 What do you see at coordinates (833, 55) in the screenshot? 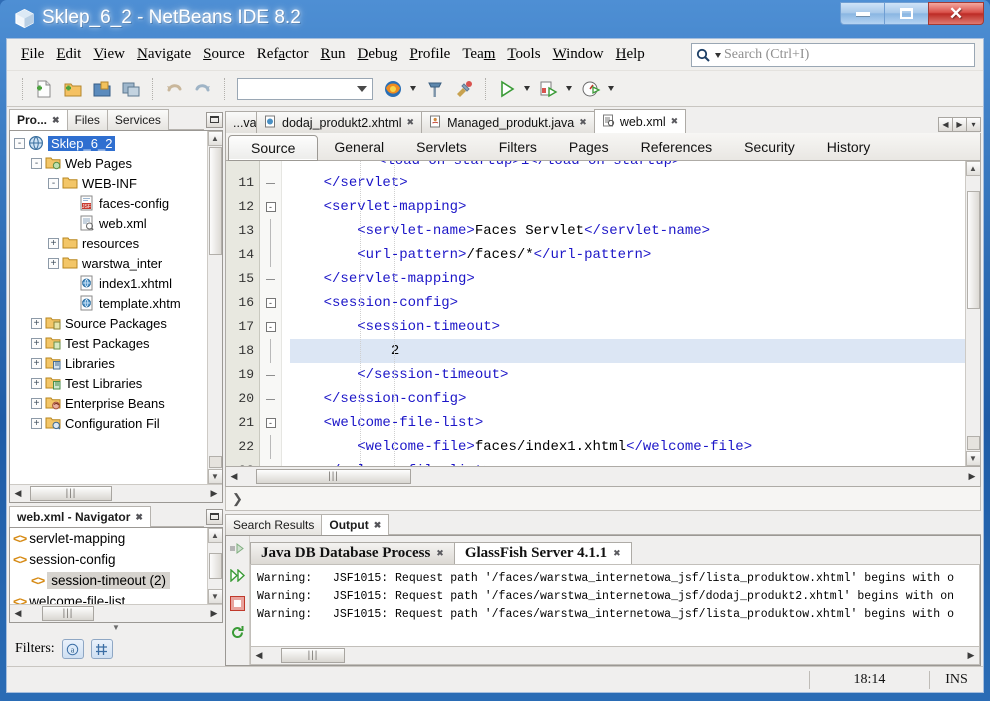
I see `search-box: Search (Ctrl+I)` at bounding box center [833, 55].